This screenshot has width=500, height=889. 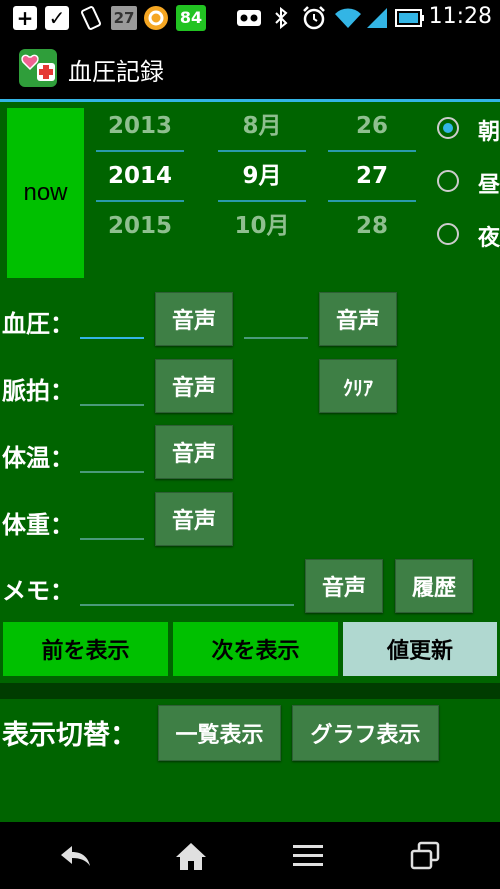 What do you see at coordinates (69, 735) in the screenshot?
I see `display-switch-label: 表示切替：` at bounding box center [69, 735].